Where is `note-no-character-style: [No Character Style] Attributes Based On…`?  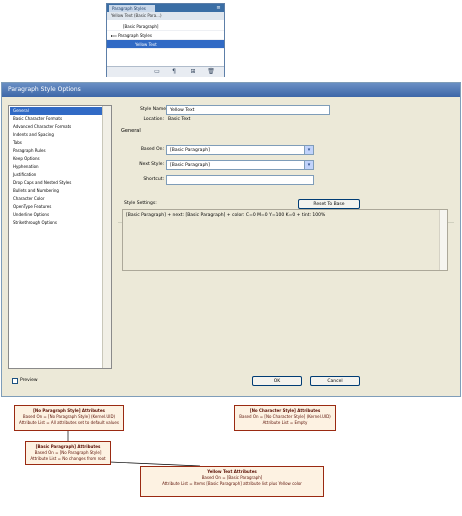
note-no-character-style: [No Character Style] Attributes Based On… is located at coordinates (285, 418).